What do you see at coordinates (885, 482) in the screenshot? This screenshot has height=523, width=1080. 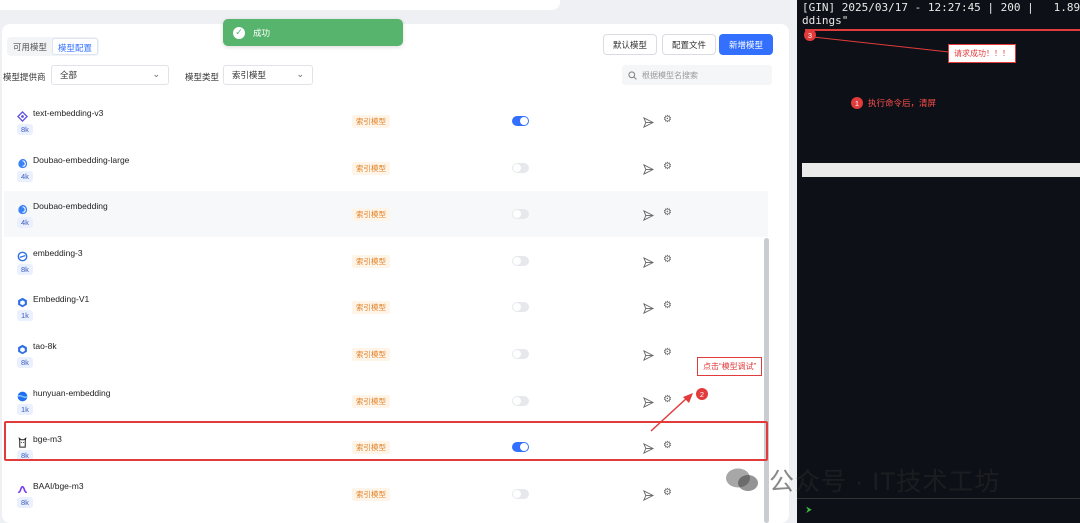 I see `watermark-text: 公众号 · IT技术工坊` at bounding box center [885, 482].